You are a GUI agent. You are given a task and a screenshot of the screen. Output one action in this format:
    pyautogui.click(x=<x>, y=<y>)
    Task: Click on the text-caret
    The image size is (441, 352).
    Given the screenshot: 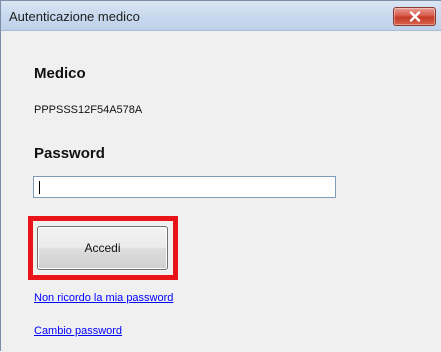 What is the action you would take?
    pyautogui.click(x=39, y=187)
    